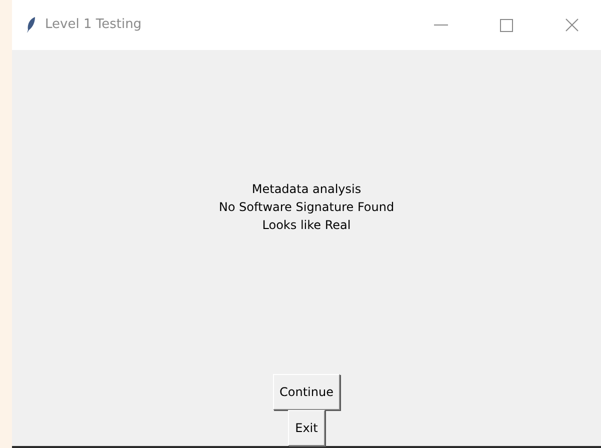  Describe the element at coordinates (572, 25) in the screenshot. I see `close-icon` at that location.